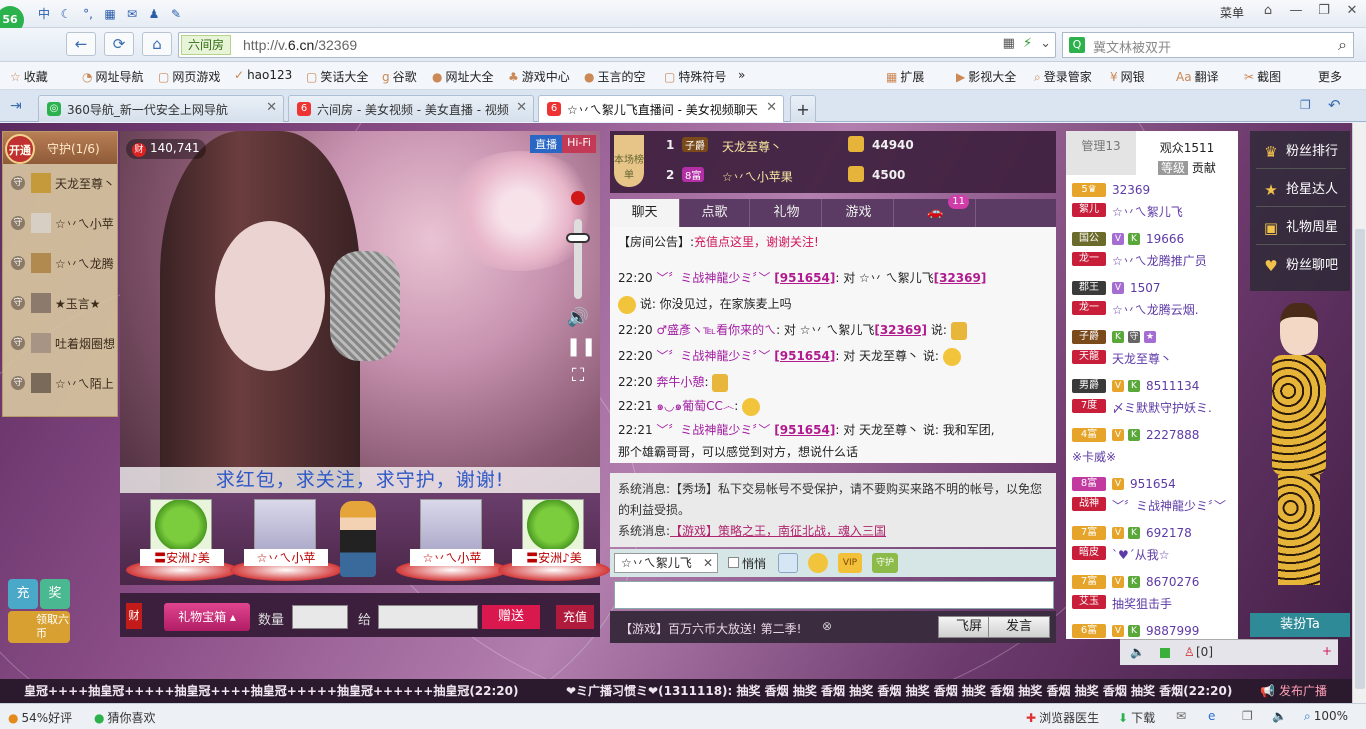 The height and width of the screenshot is (729, 1366). Describe the element at coordinates (176, 14) in the screenshot. I see `wrench-icon: ✎` at that location.